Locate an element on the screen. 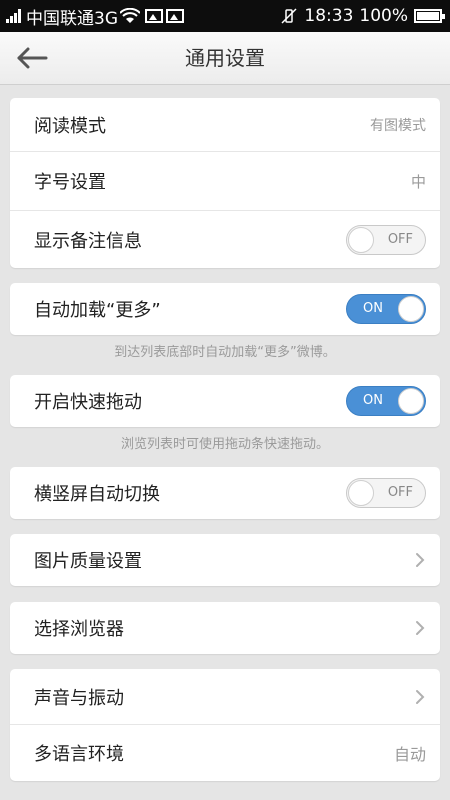  wifi-icon is located at coordinates (130, 15).